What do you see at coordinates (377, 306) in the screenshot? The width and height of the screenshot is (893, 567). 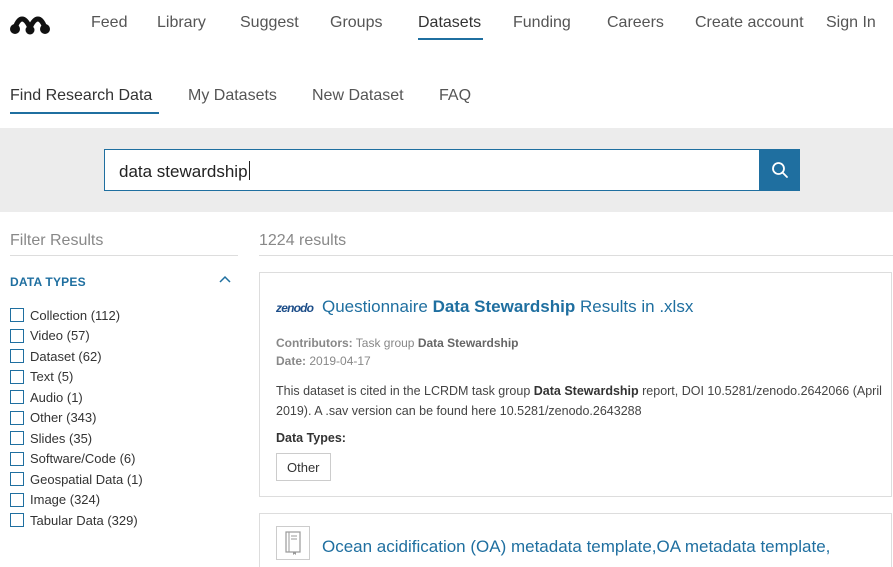 I see `title-text: Questionnaire` at bounding box center [377, 306].